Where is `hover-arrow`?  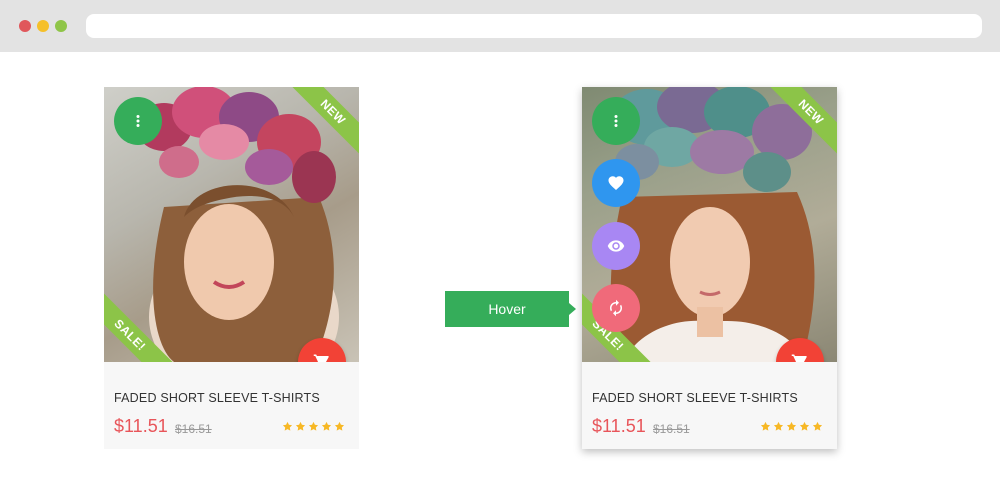
hover-arrow is located at coordinates (572, 309).